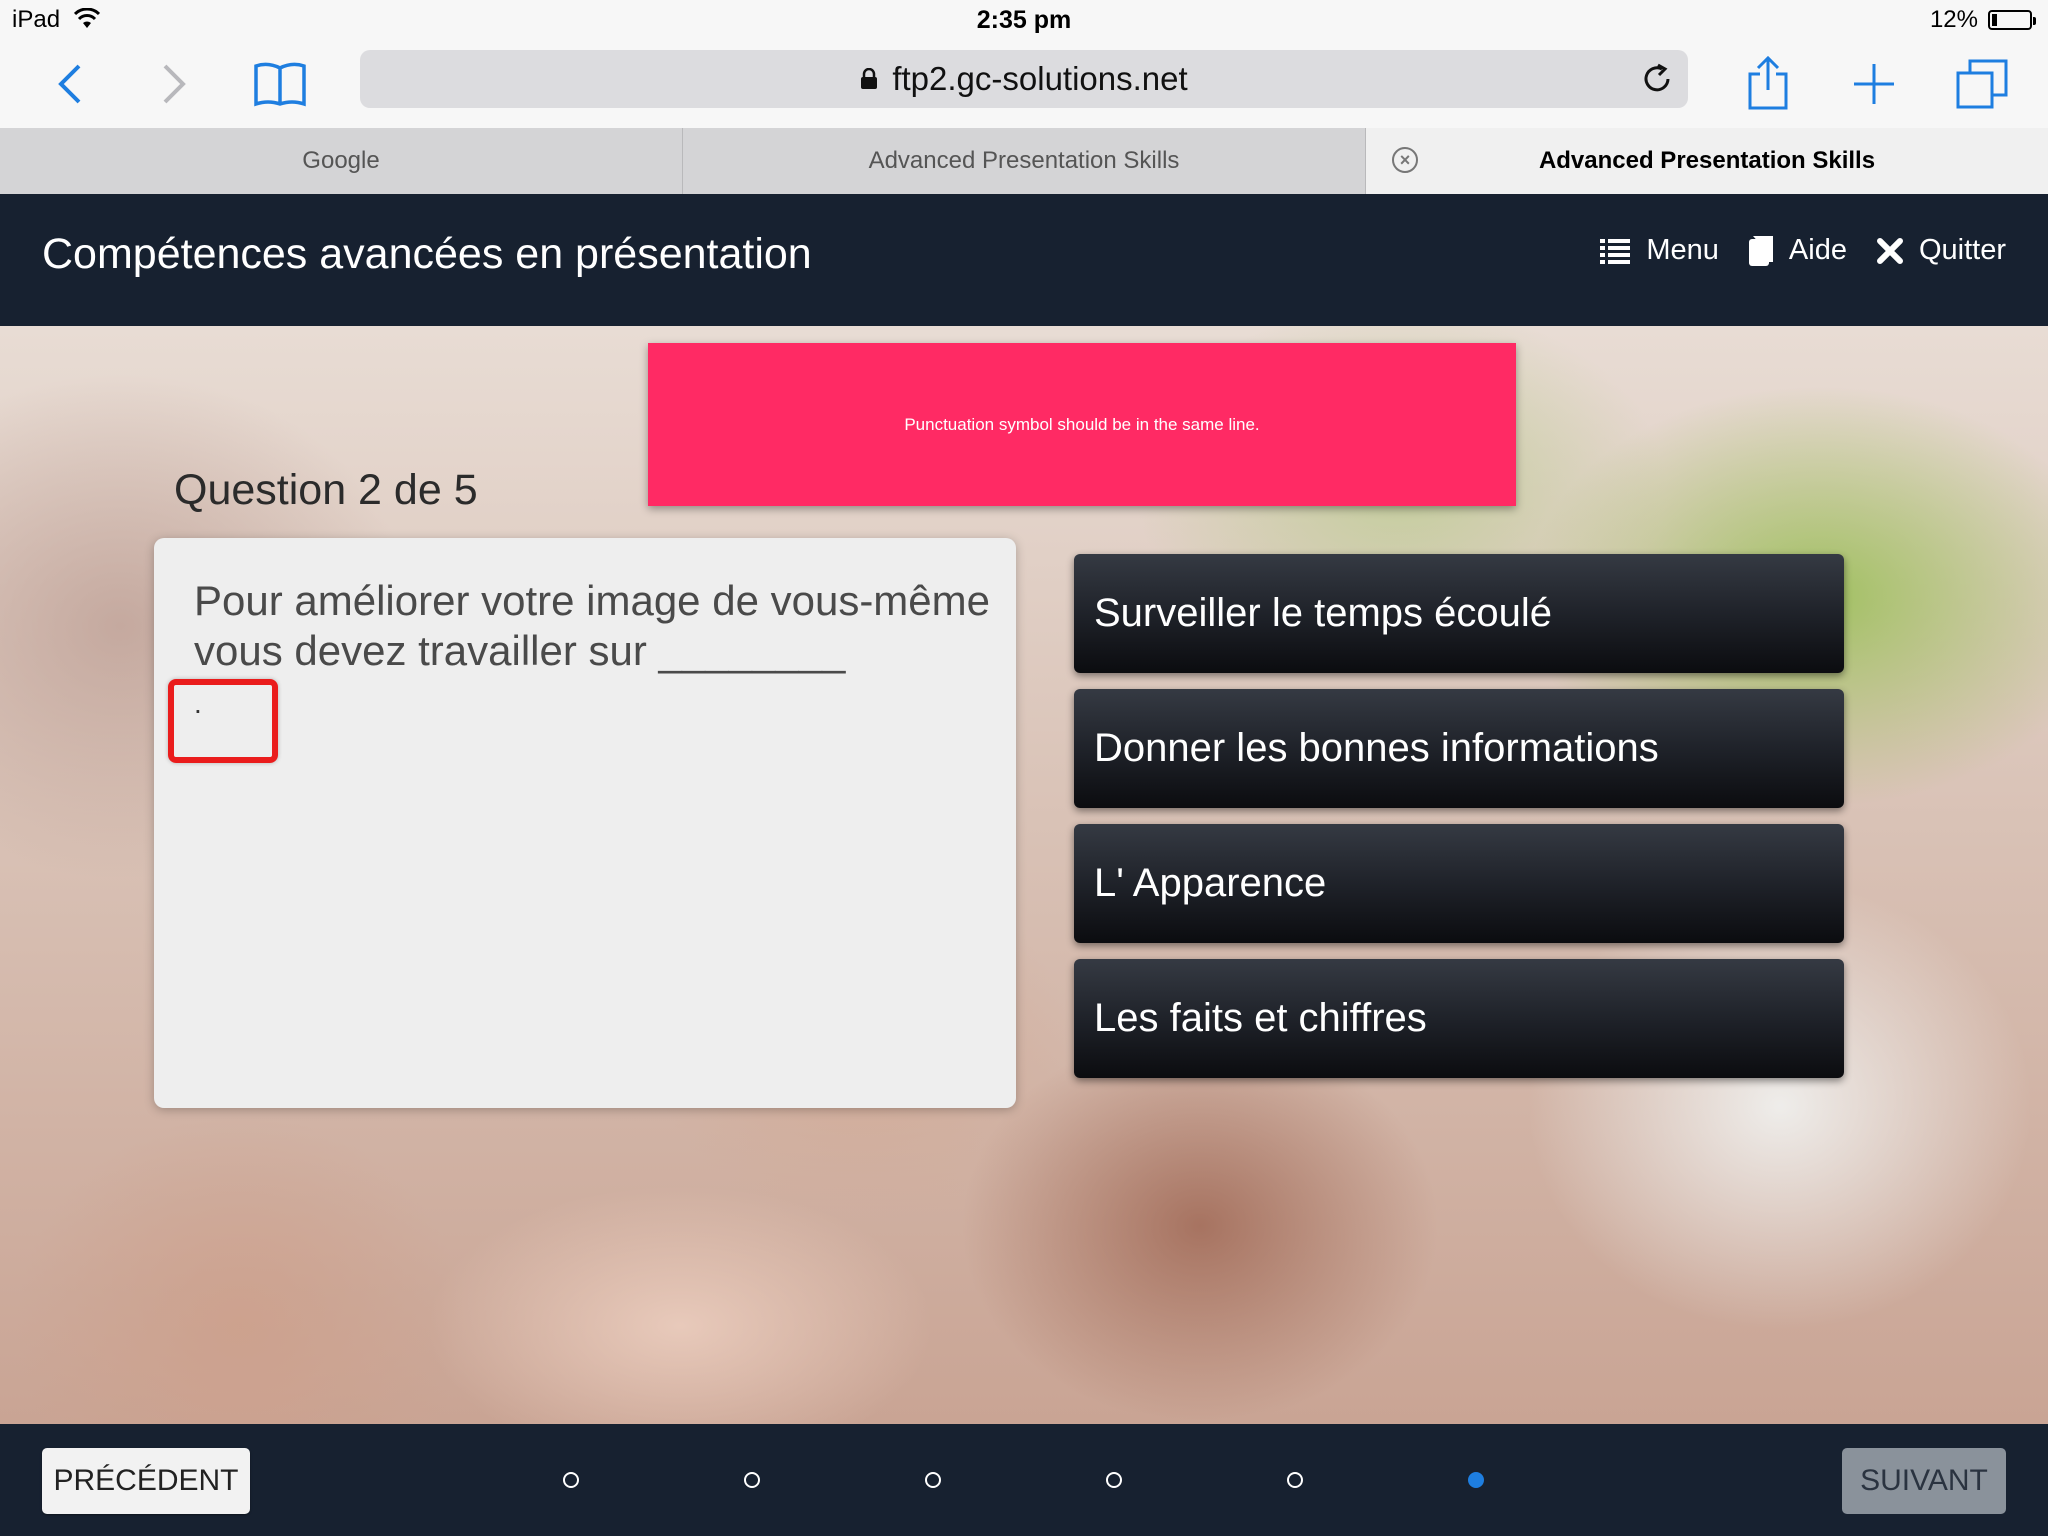  Describe the element at coordinates (1760, 250) in the screenshot. I see `book-icon` at that location.